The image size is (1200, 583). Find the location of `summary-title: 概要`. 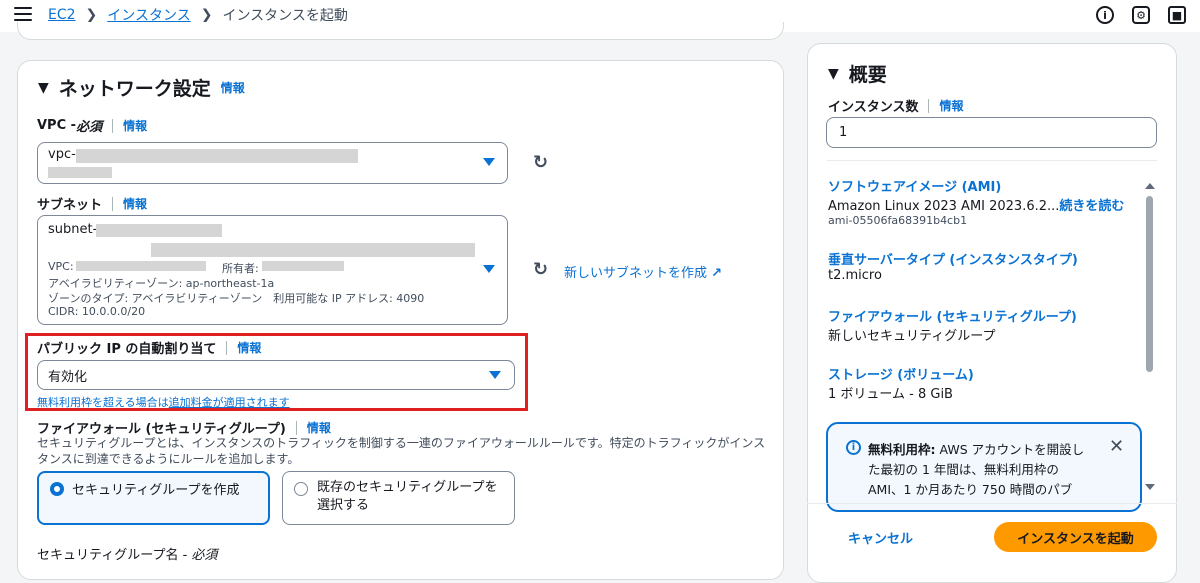

summary-title: 概要 is located at coordinates (867, 75).